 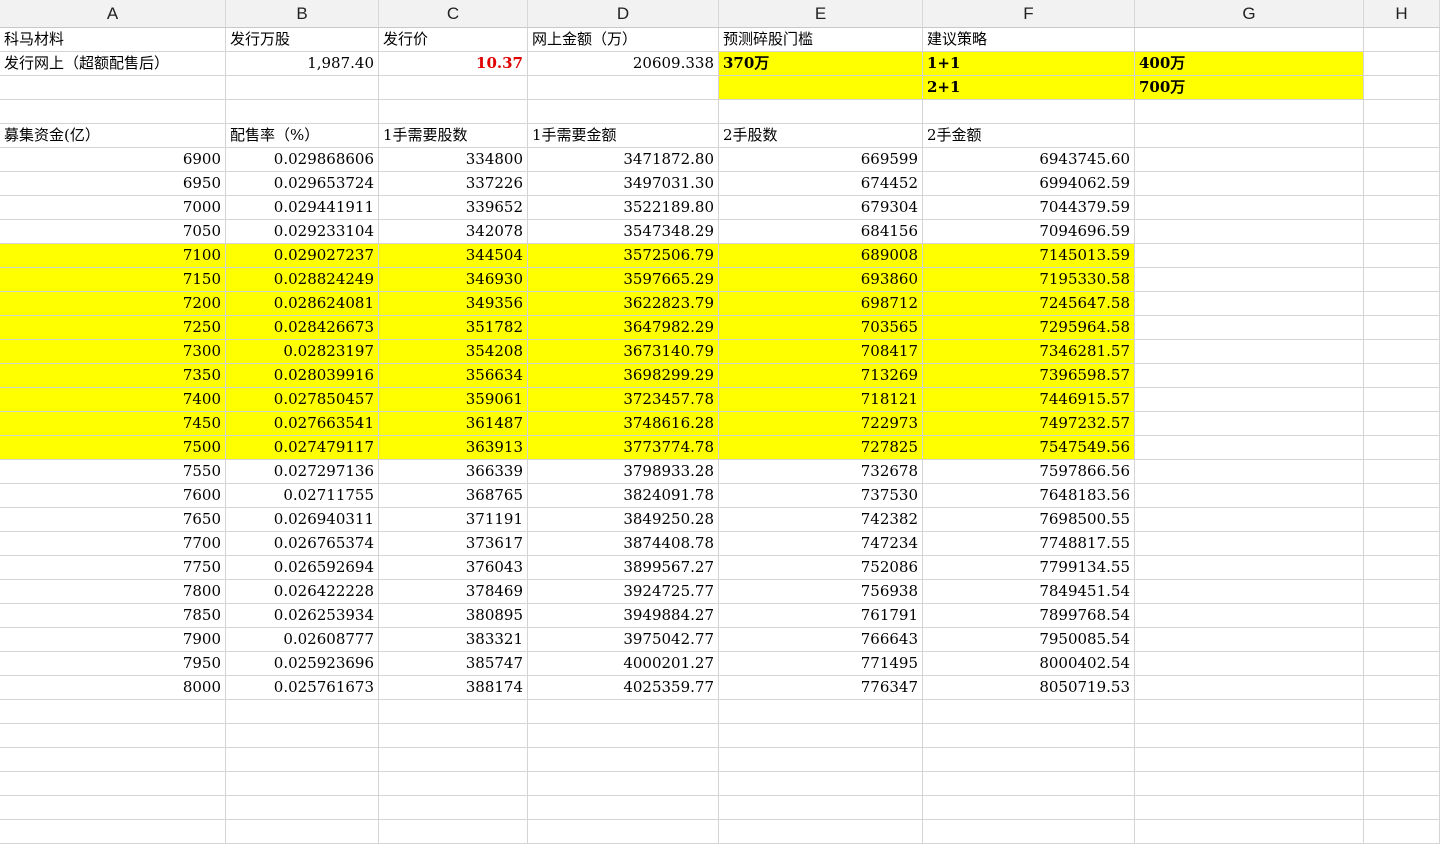 I want to click on table-cell: 0.025923696, so click(x=302, y=664).